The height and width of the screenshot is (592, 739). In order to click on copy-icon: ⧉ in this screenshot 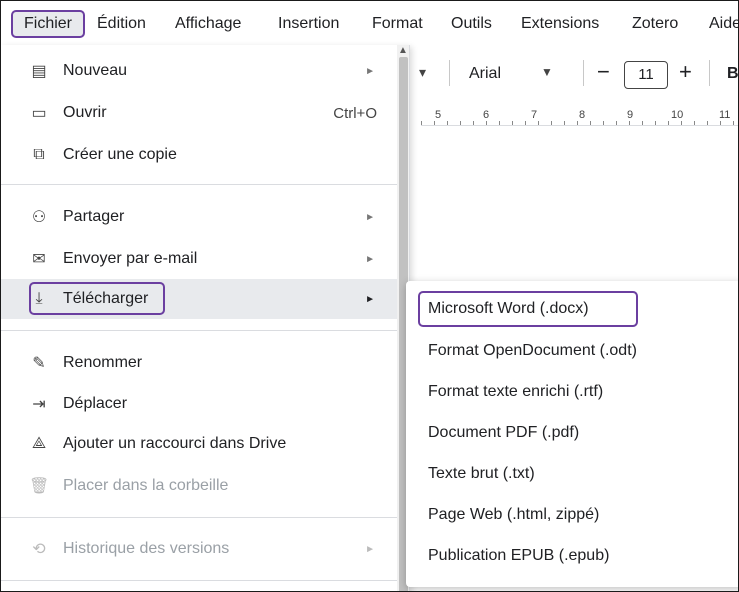, I will do `click(39, 154)`.